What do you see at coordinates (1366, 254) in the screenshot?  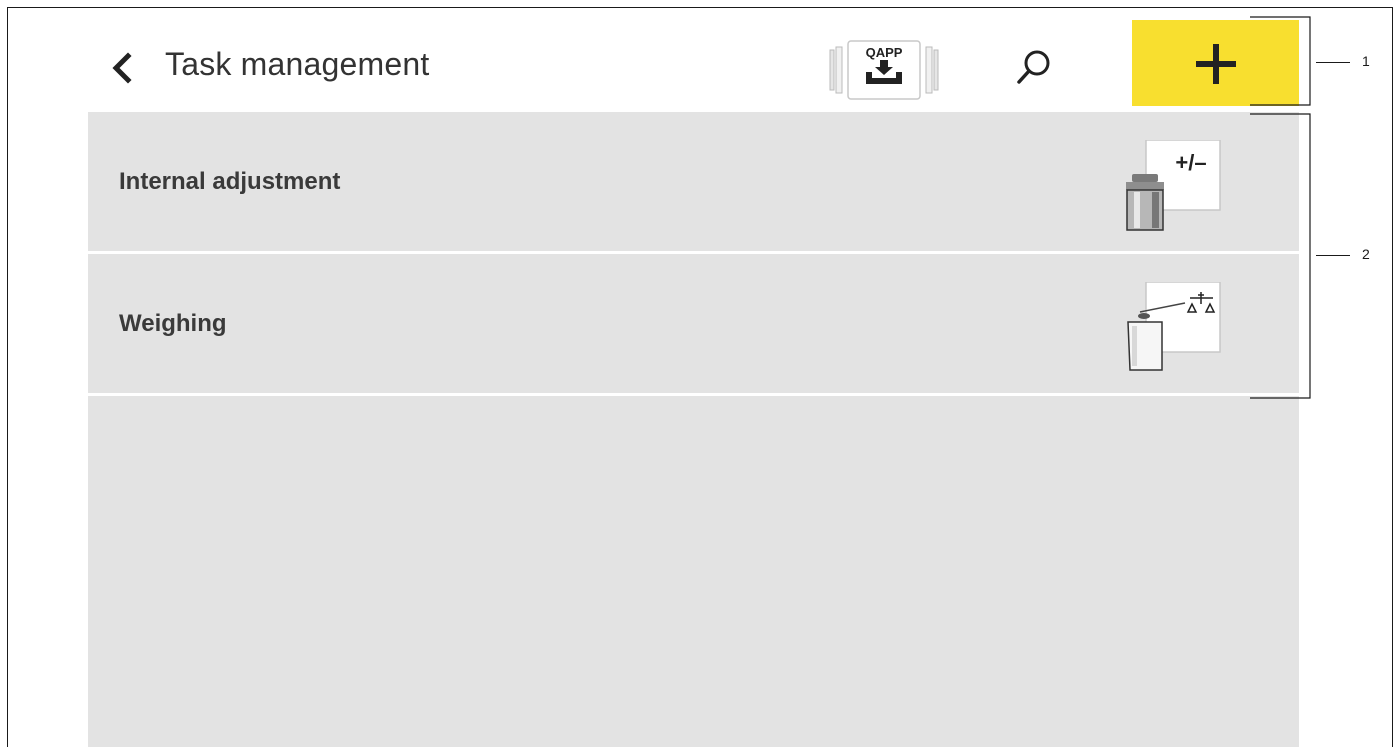 I see `callout-number-2: 2` at bounding box center [1366, 254].